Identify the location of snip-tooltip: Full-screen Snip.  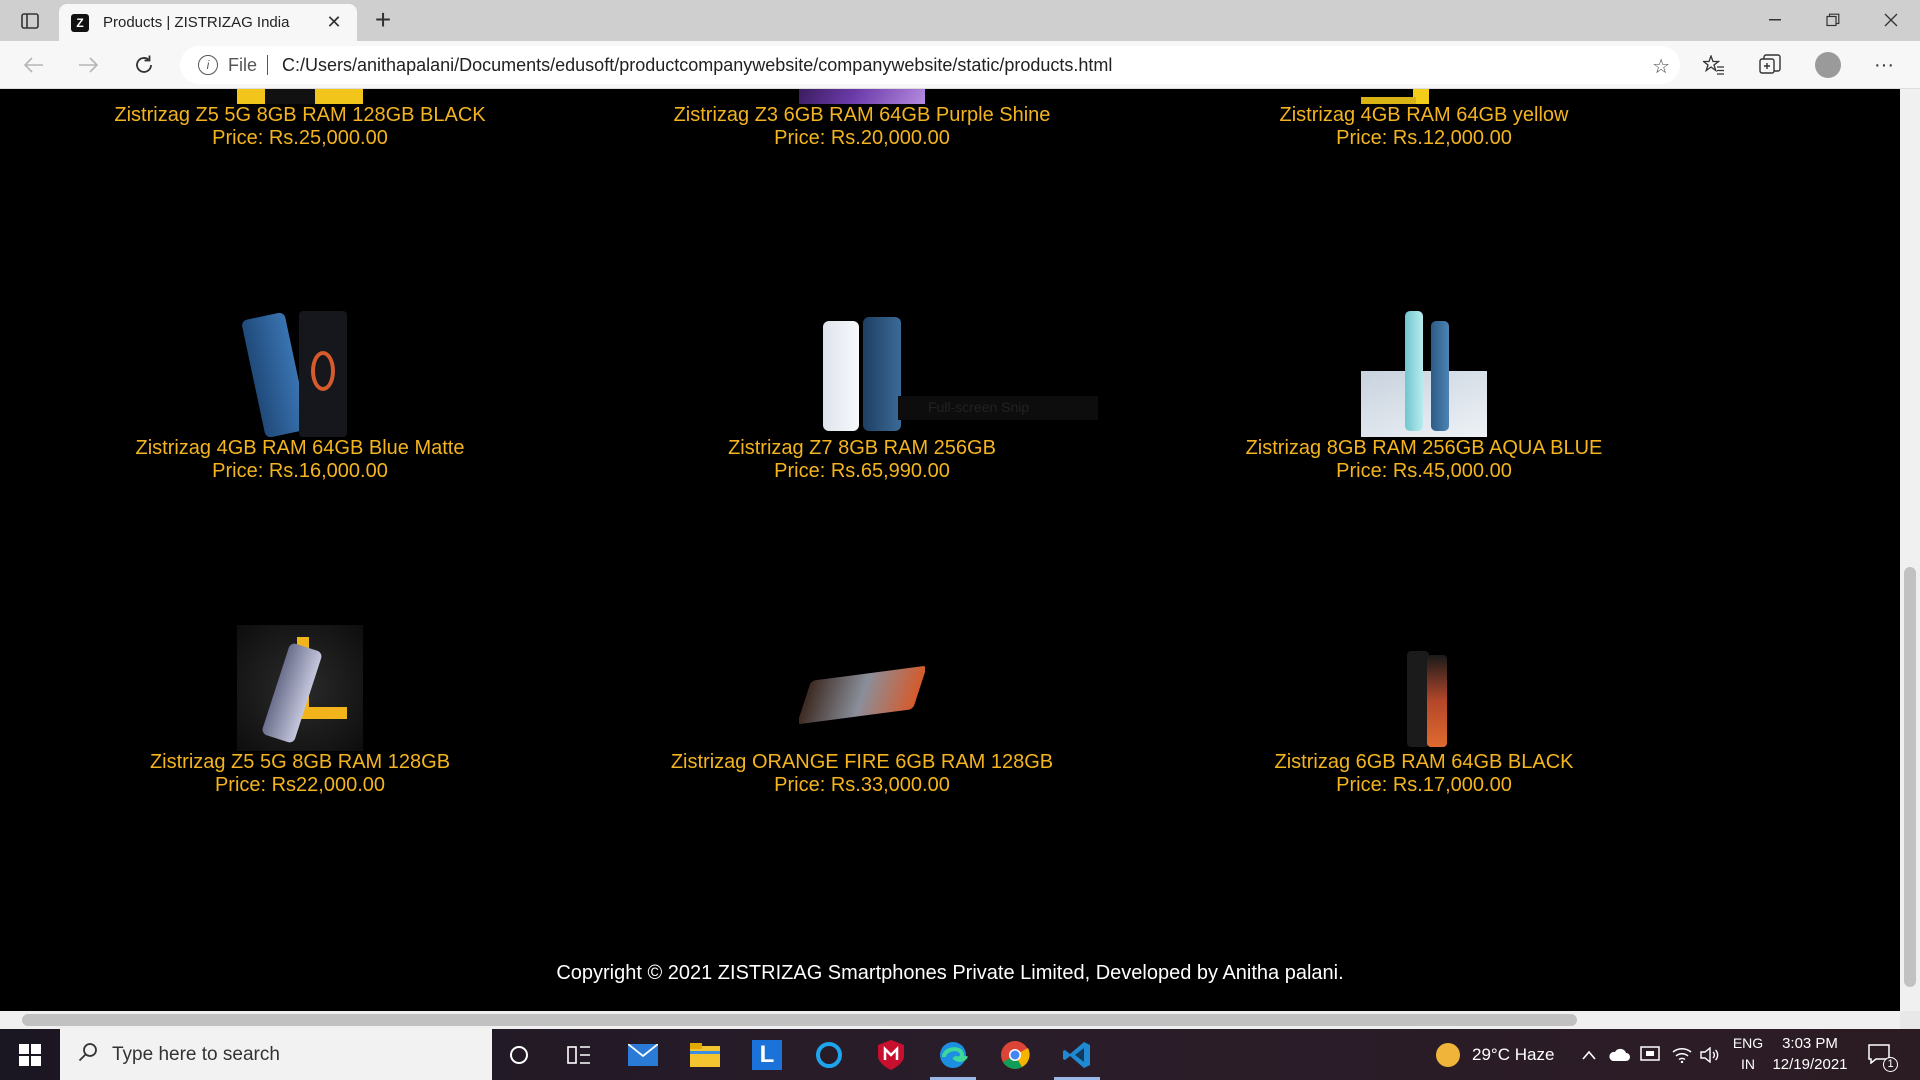
(998, 408).